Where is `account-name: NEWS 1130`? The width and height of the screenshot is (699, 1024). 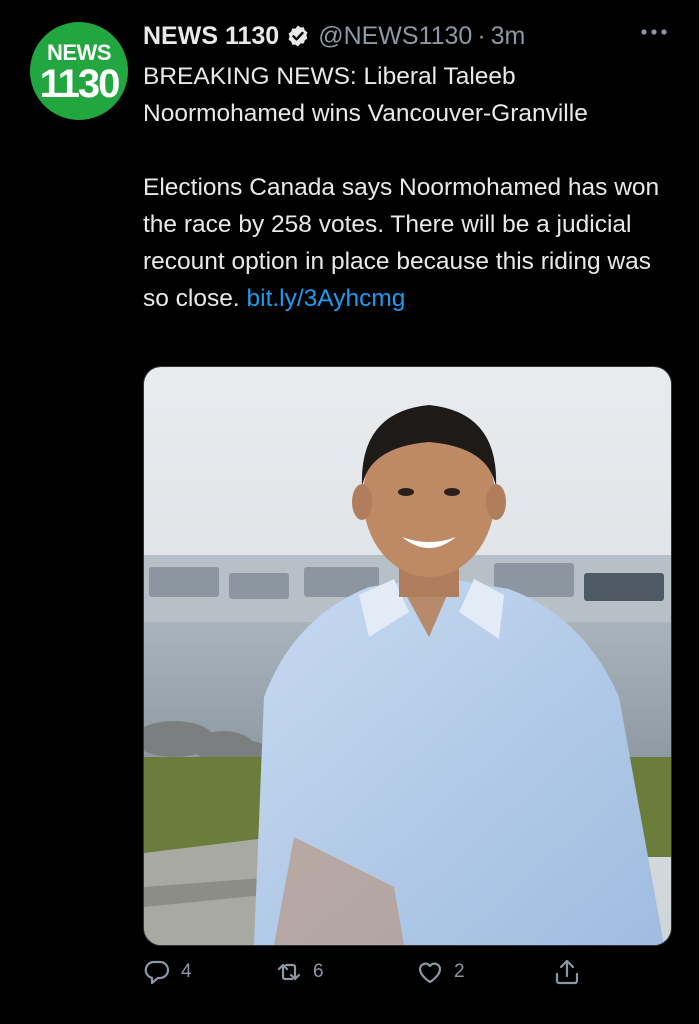 account-name: NEWS 1130 is located at coordinates (211, 36).